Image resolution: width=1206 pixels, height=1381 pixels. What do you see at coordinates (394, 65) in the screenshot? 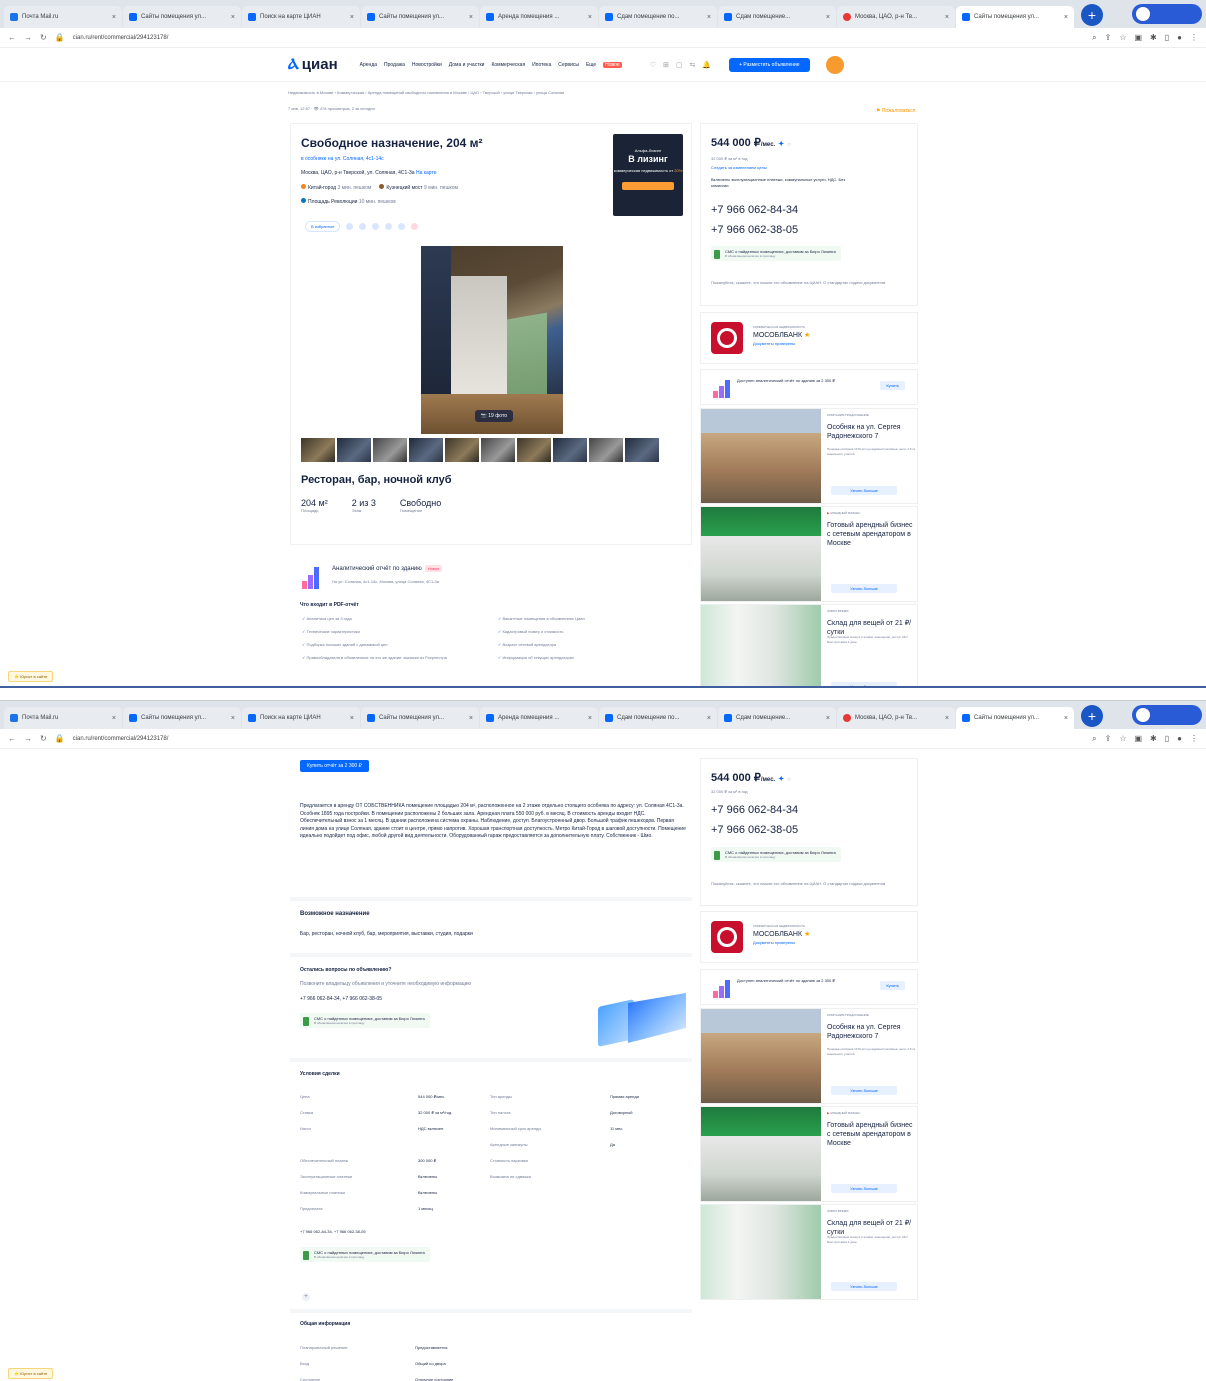
I see `nav-item: Продажа` at bounding box center [394, 65].